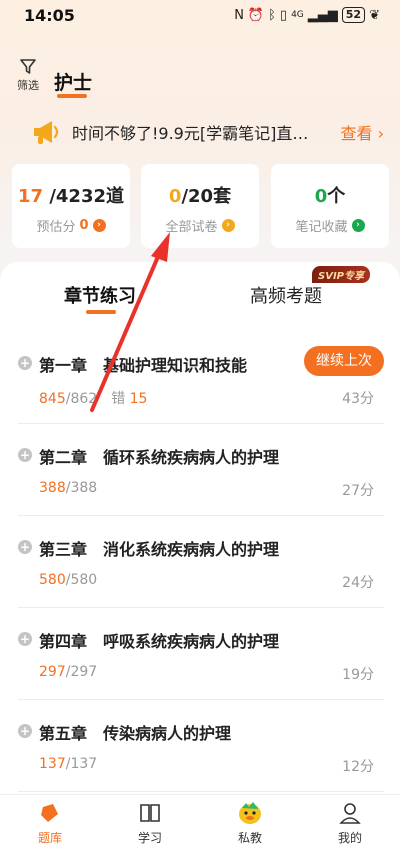 This screenshot has width=400, height=858. Describe the element at coordinates (50, 823) in the screenshot. I see `nav-question-bank: 题库` at that location.